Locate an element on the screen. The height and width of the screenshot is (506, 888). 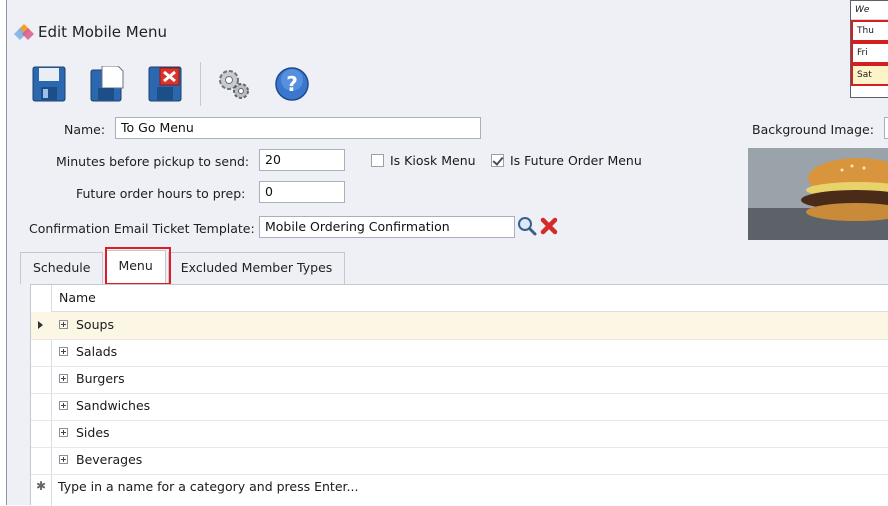
table-row: Soups is located at coordinates (459, 326).